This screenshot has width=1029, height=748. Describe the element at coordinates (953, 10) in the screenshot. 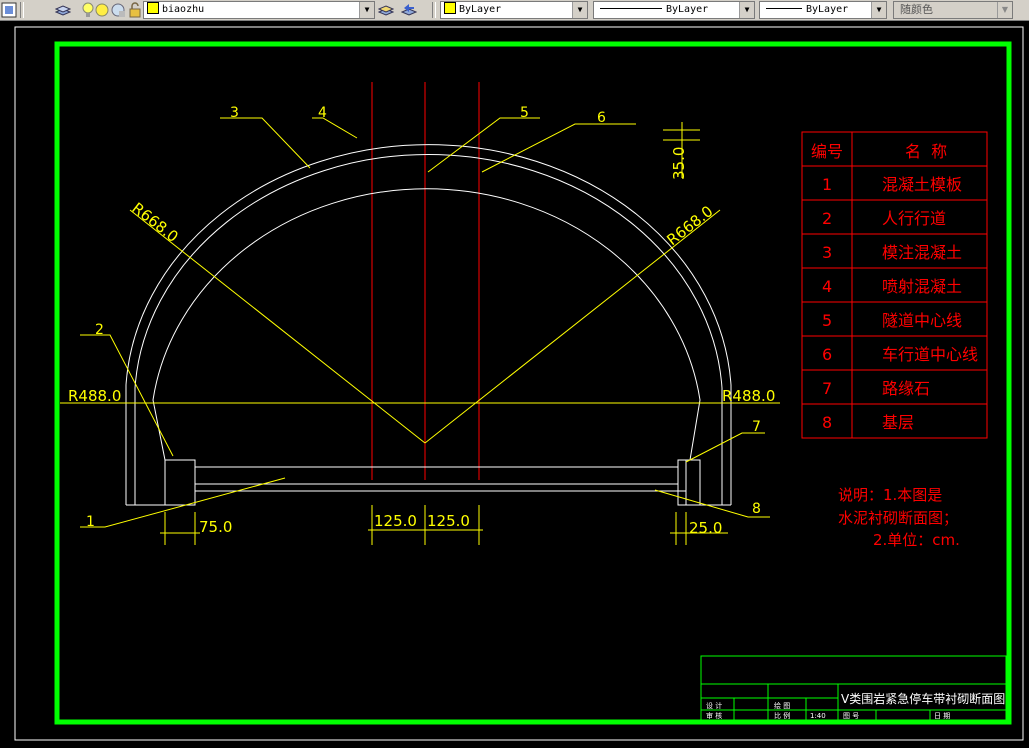

I see `plotstyle-select: 随颜色 ▼` at that location.